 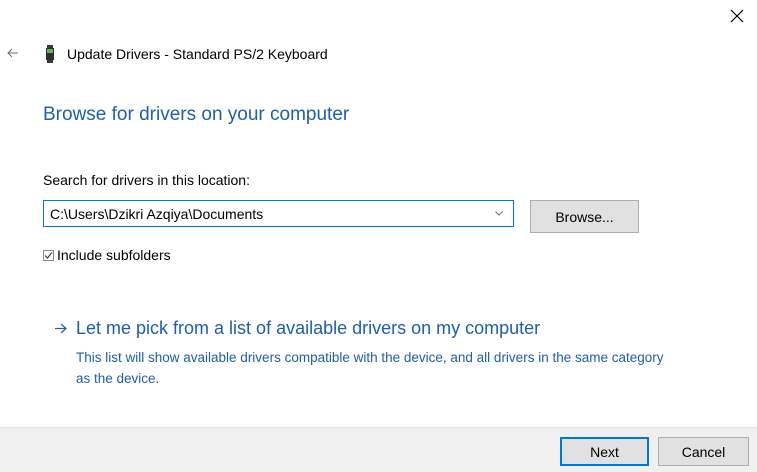 What do you see at coordinates (499, 214) in the screenshot?
I see `chevron-down-icon` at bounding box center [499, 214].